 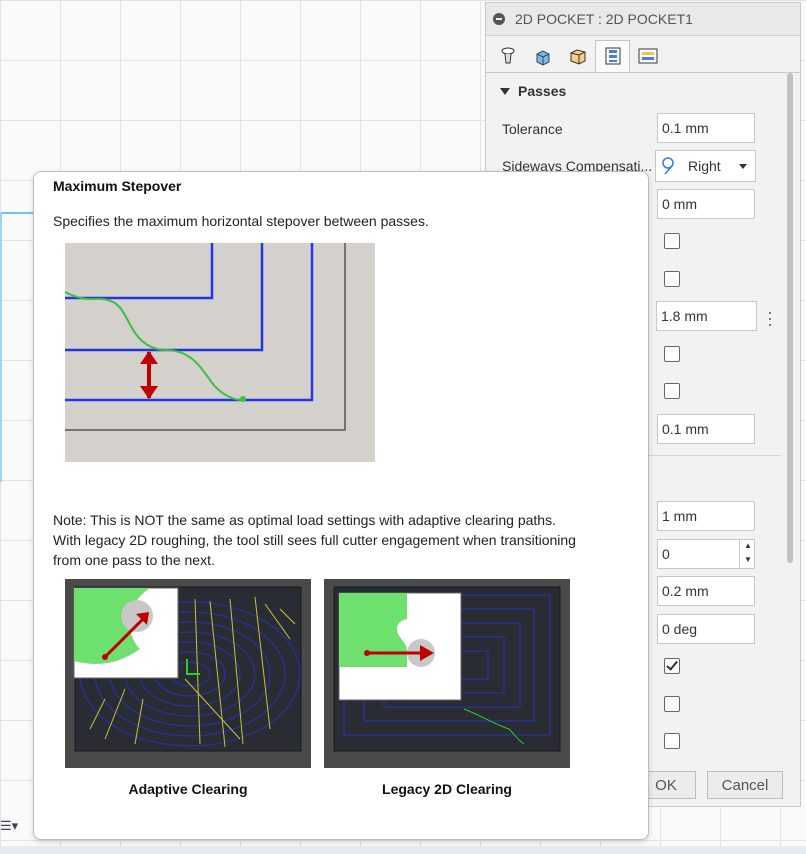 What do you see at coordinates (1, 347) in the screenshot?
I see `sketch-line-vertical` at bounding box center [1, 347].